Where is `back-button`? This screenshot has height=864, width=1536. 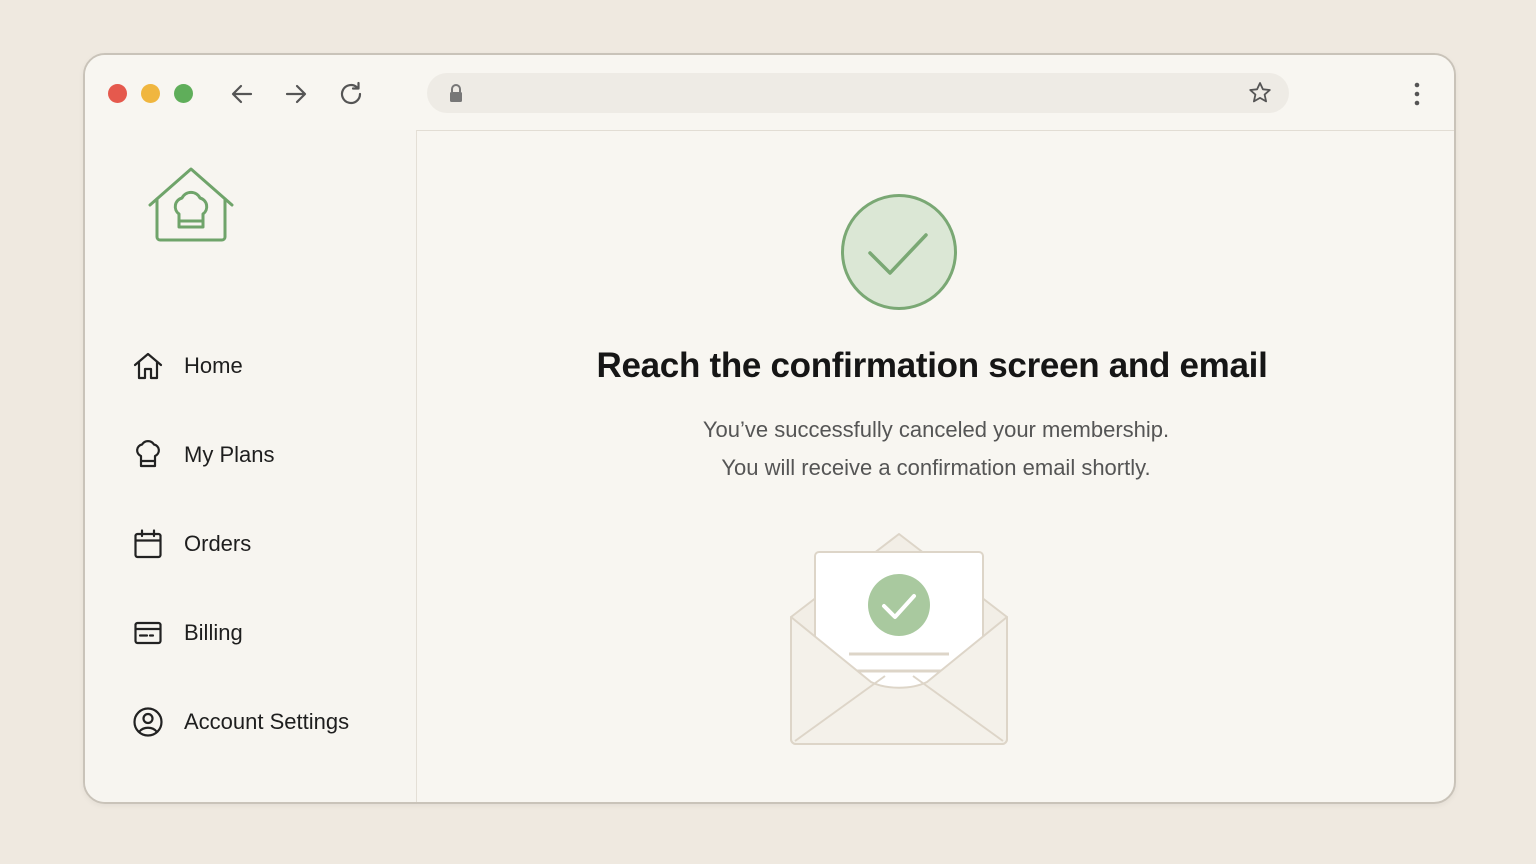
back-button is located at coordinates (242, 94).